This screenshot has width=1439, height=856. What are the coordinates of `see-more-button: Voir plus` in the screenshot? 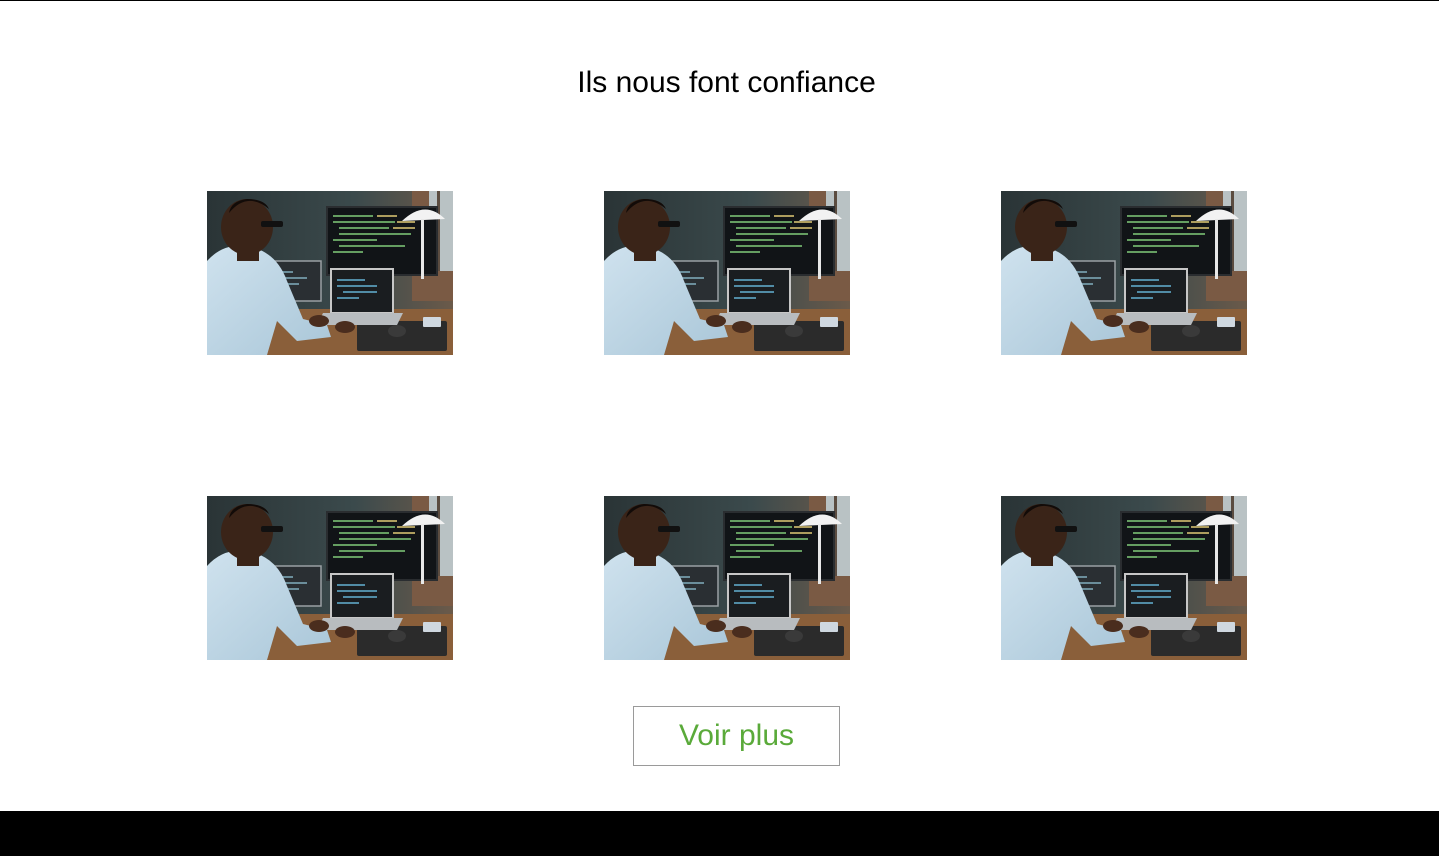 It's located at (736, 736).